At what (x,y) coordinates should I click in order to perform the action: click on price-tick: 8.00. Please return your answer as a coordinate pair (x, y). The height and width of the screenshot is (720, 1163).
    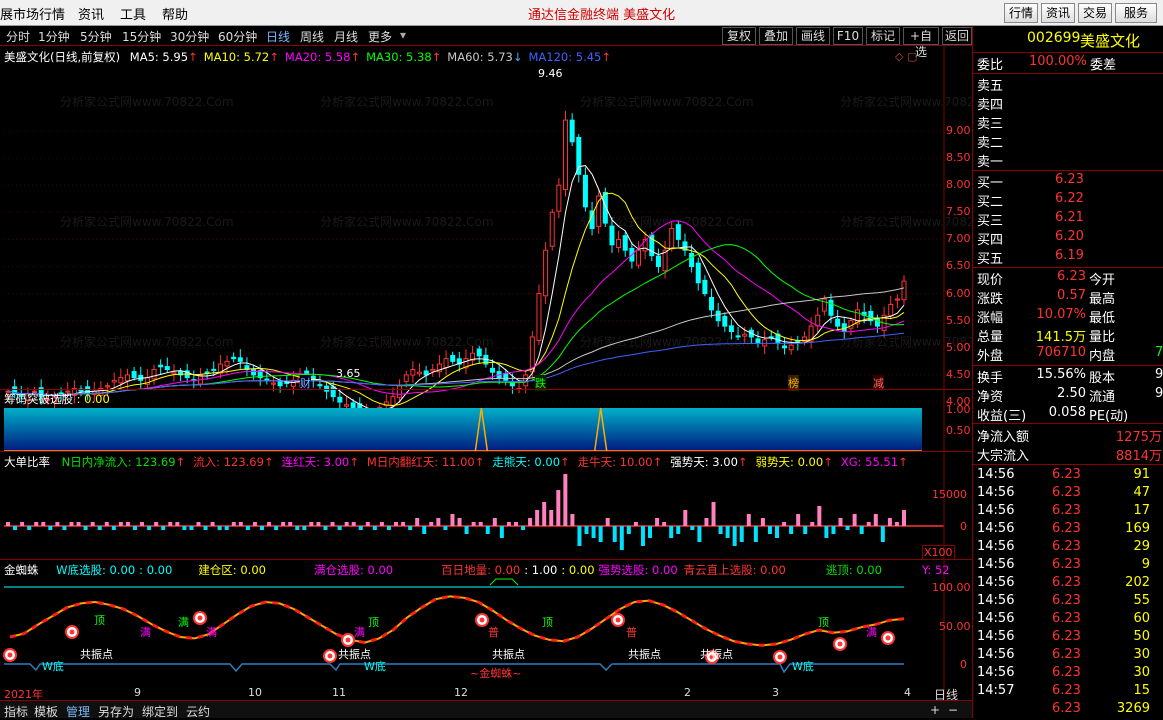
    Looking at the image, I should click on (958, 185).